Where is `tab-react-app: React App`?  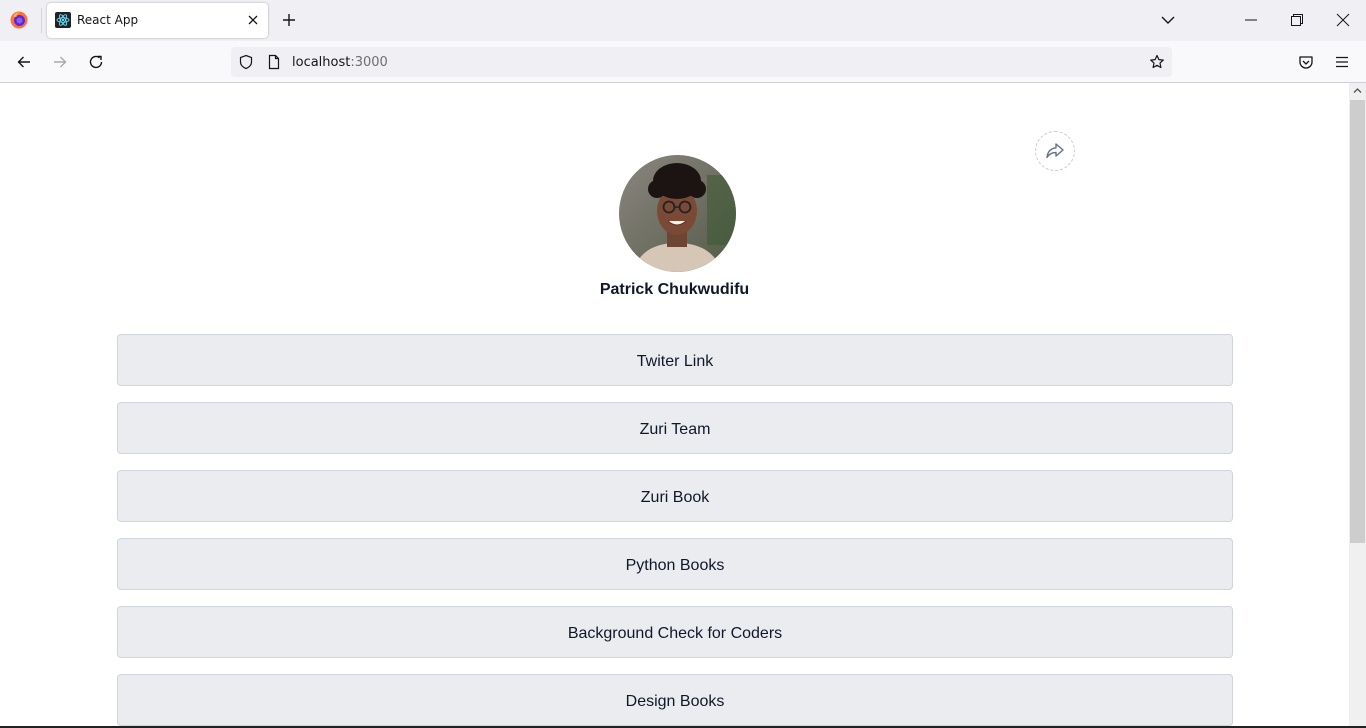
tab-react-app: React App is located at coordinates (157, 20).